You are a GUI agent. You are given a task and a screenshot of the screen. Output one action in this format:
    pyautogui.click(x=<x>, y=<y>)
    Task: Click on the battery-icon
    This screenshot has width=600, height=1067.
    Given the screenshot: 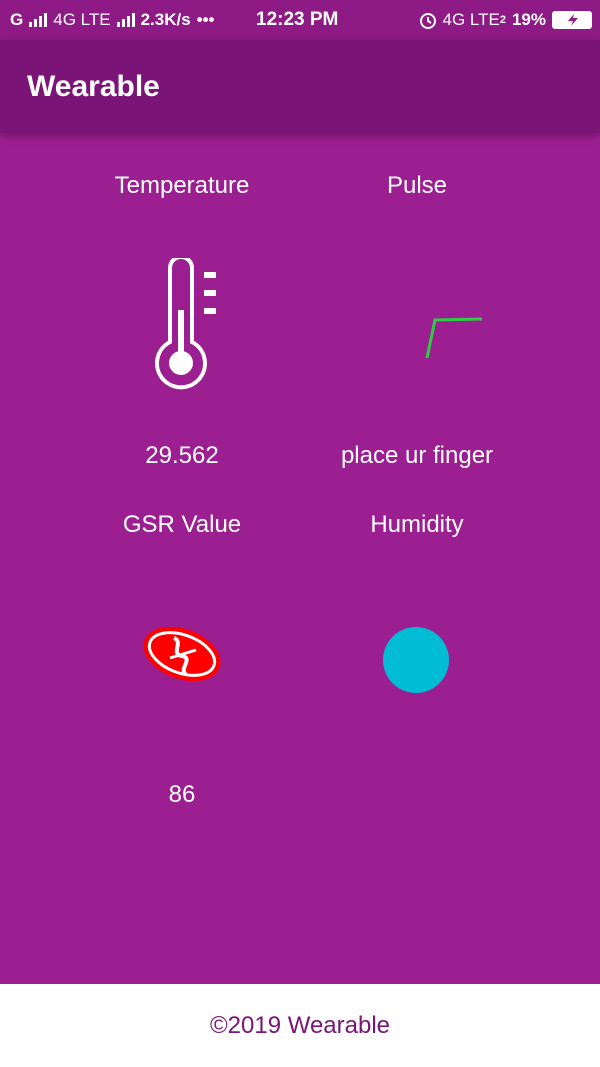 What is the action you would take?
    pyautogui.click(x=572, y=20)
    